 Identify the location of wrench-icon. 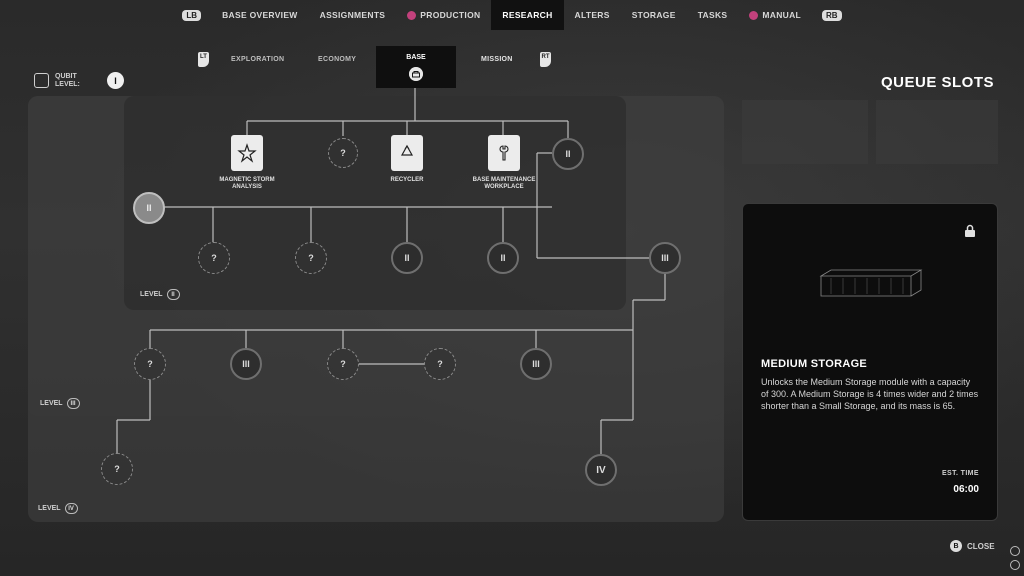
(504, 153).